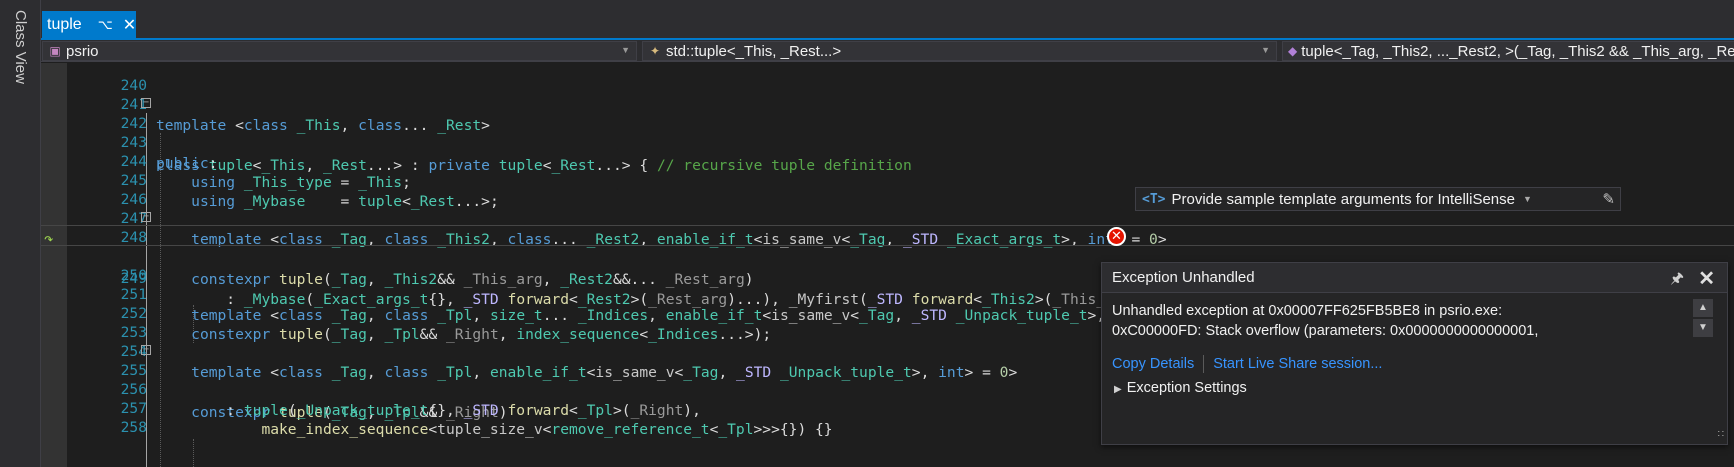  Describe the element at coordinates (82, 51) in the screenshot. I see `project-label: psrio` at that location.